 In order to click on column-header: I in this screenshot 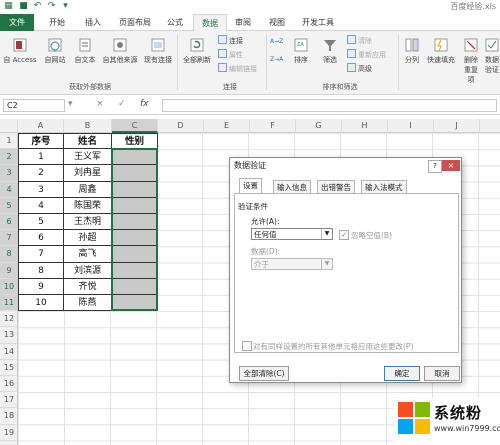, I will do `click(411, 126)`.